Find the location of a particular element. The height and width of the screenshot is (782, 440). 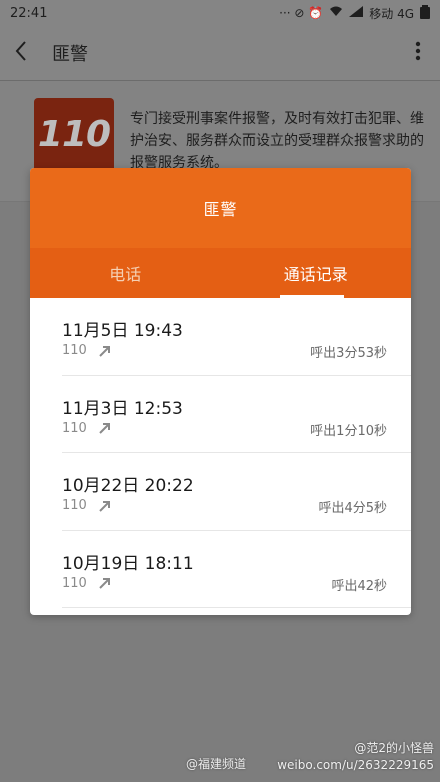

police-110-logo: 110 is located at coordinates (74, 138).